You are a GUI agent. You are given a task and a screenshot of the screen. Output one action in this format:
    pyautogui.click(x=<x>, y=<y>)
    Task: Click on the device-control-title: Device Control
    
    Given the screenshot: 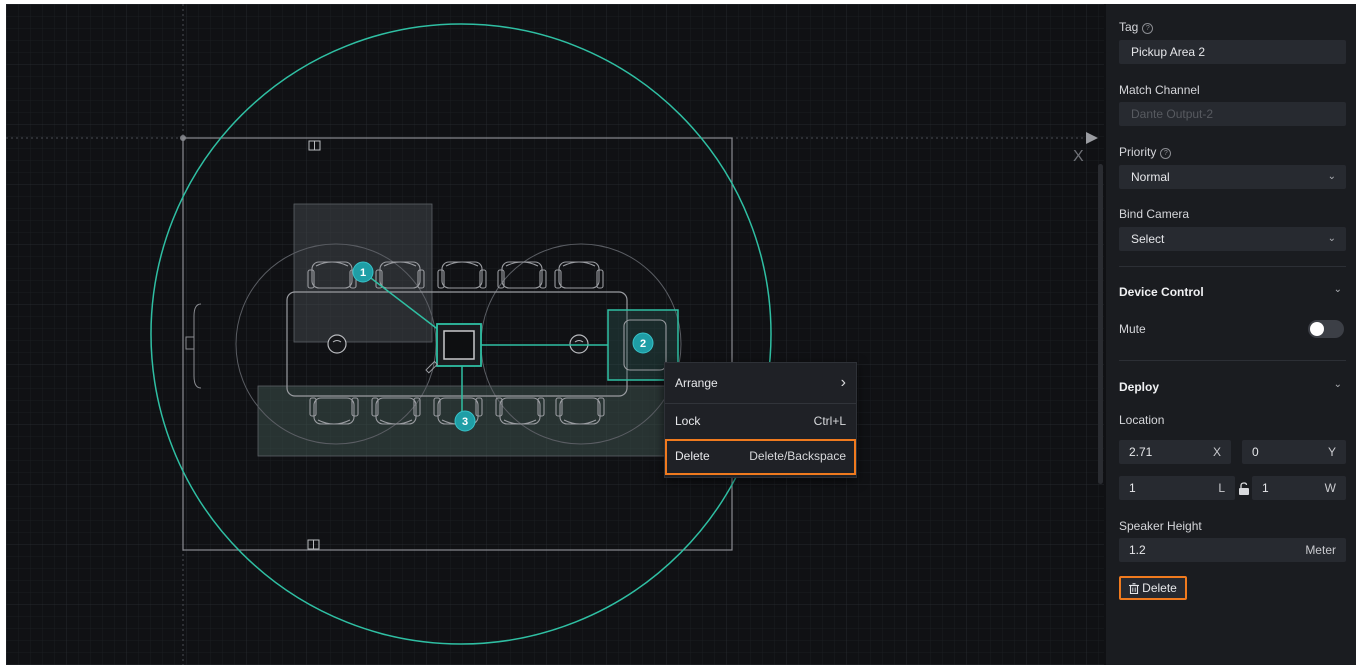 What is the action you would take?
    pyautogui.click(x=1161, y=292)
    